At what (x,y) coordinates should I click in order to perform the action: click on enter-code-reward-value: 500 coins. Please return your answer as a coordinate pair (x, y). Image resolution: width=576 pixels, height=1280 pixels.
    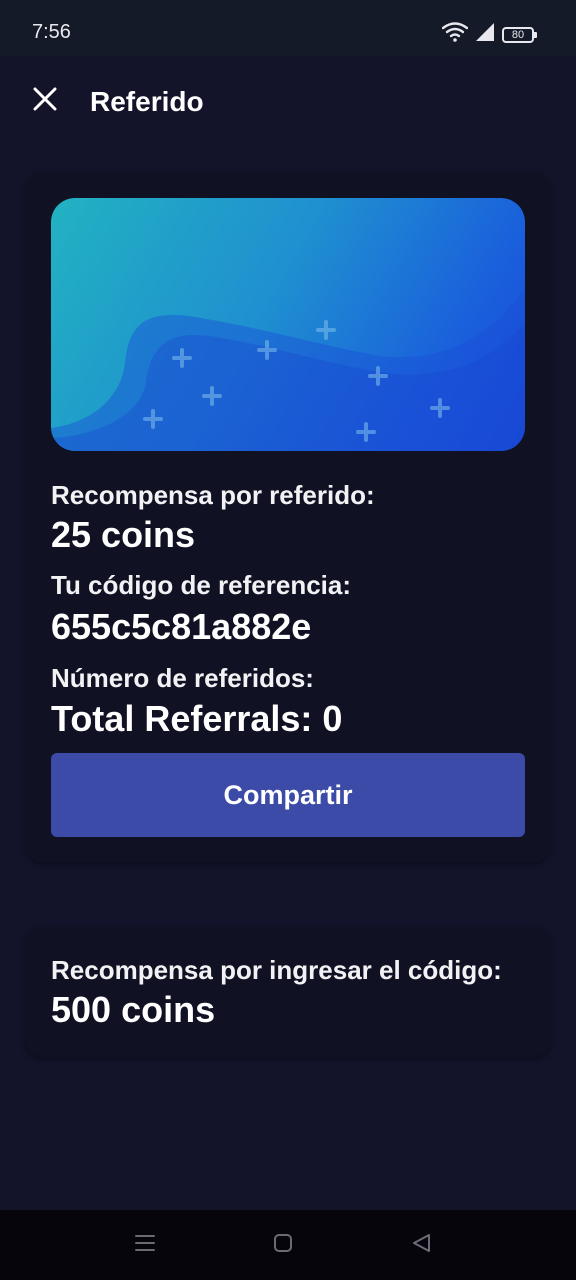
    Looking at the image, I should click on (133, 1009).